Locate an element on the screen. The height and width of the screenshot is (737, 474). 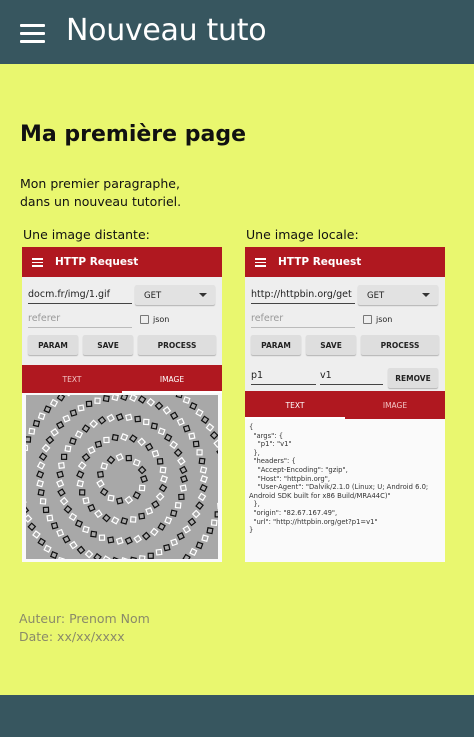
author-line: Auteur: Prenom Nom is located at coordinates (84, 618).